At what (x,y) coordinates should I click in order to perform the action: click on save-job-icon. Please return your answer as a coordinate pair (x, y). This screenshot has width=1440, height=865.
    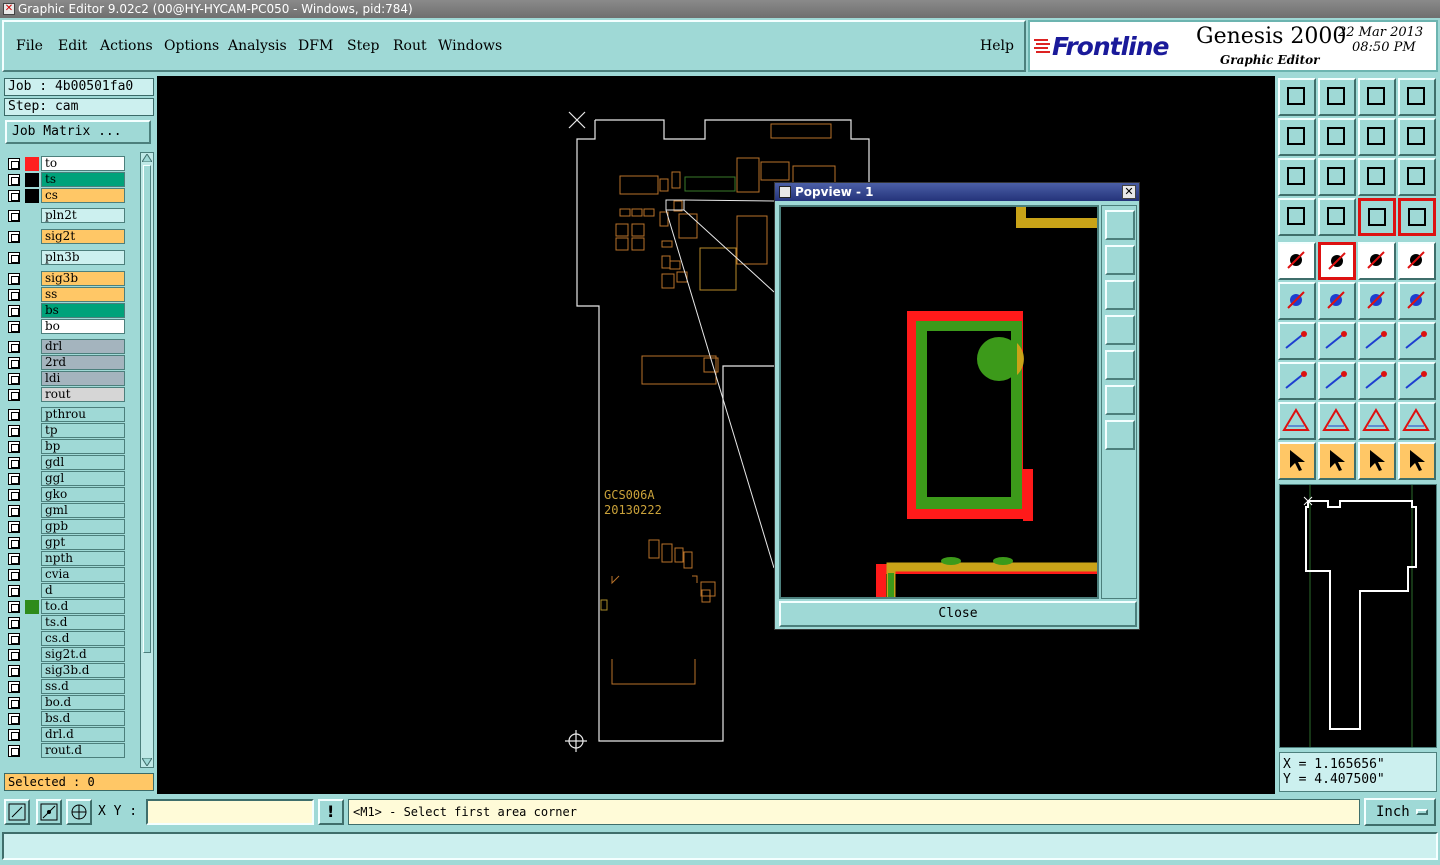
    Looking at the image, I should click on (1337, 97).